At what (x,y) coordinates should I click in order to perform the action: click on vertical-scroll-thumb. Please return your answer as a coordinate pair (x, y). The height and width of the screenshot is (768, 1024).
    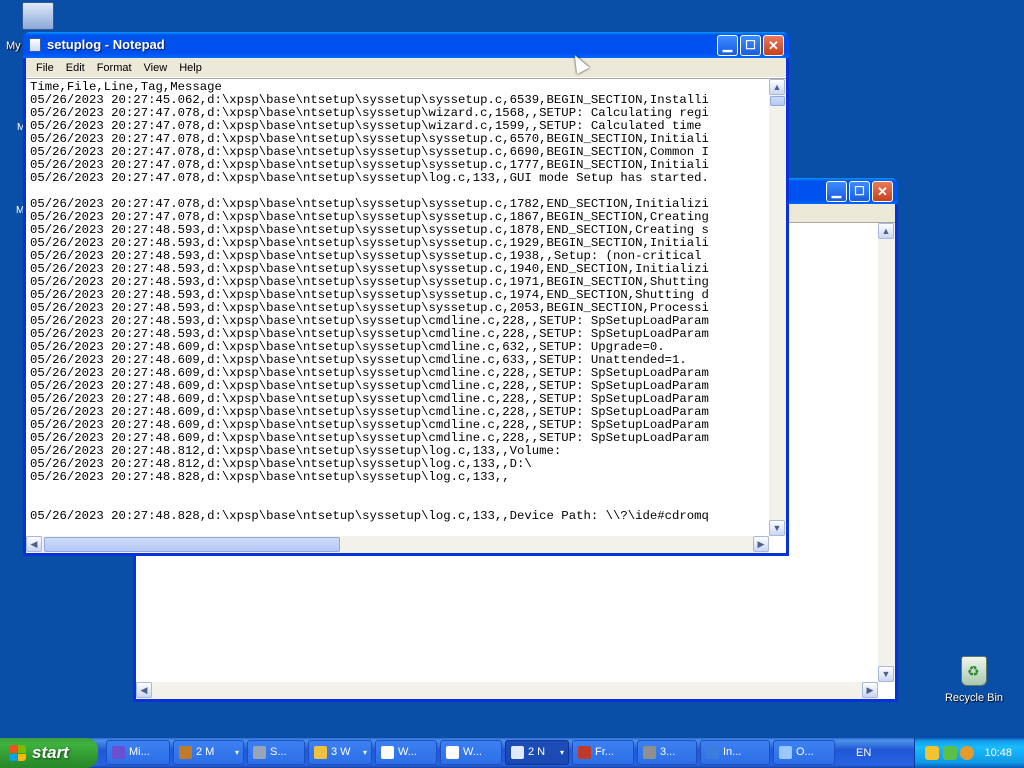
    Looking at the image, I should click on (777, 101).